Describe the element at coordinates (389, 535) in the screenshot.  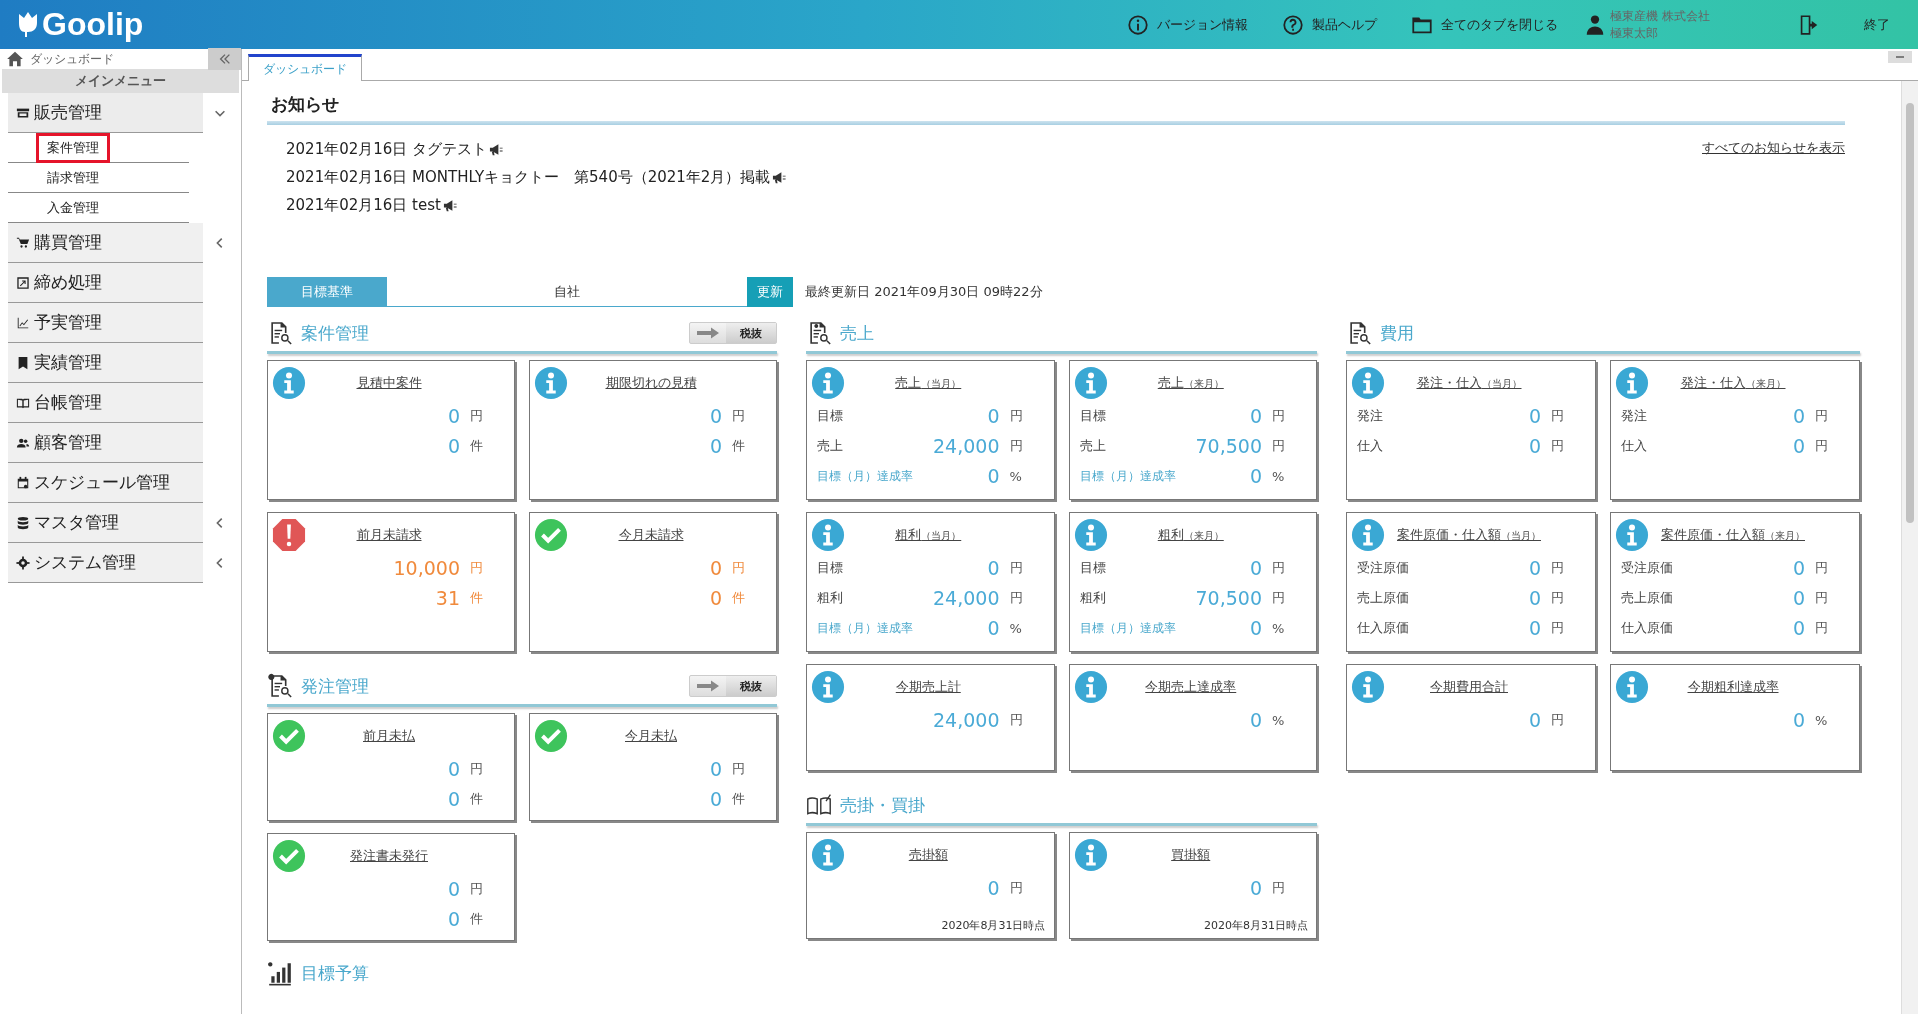
I see `card-title-link: 前月未請求` at that location.